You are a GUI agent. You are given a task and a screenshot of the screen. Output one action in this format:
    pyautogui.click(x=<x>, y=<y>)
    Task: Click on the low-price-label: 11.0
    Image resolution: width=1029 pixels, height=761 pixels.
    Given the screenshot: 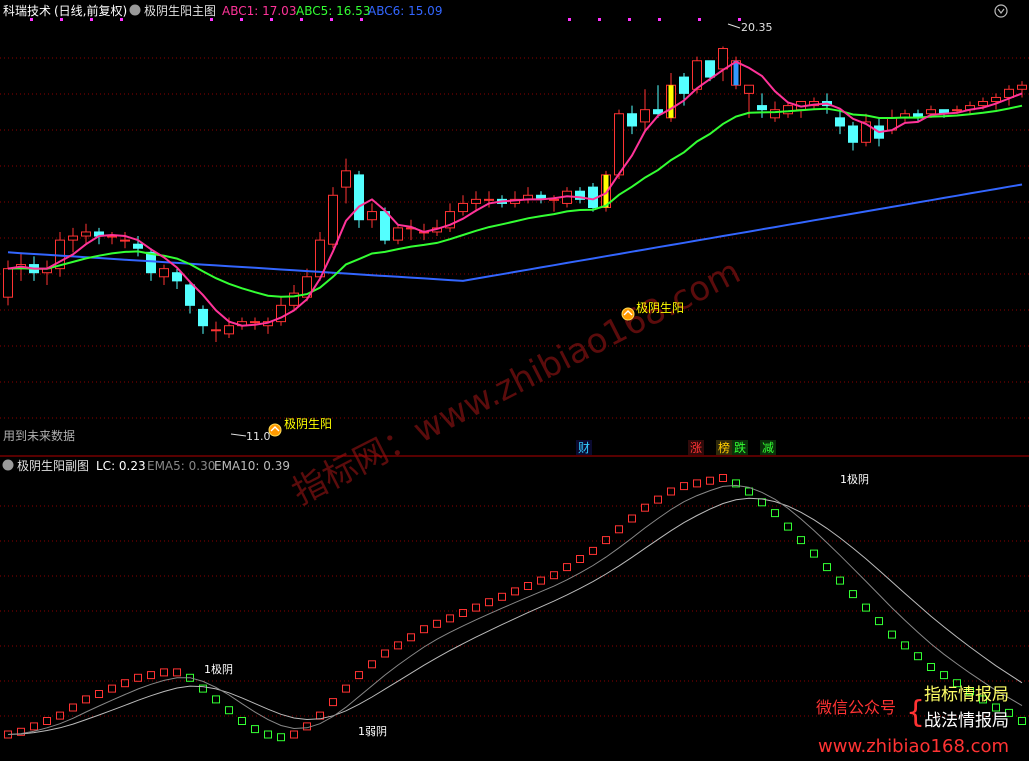 What is the action you would take?
    pyautogui.click(x=258, y=436)
    